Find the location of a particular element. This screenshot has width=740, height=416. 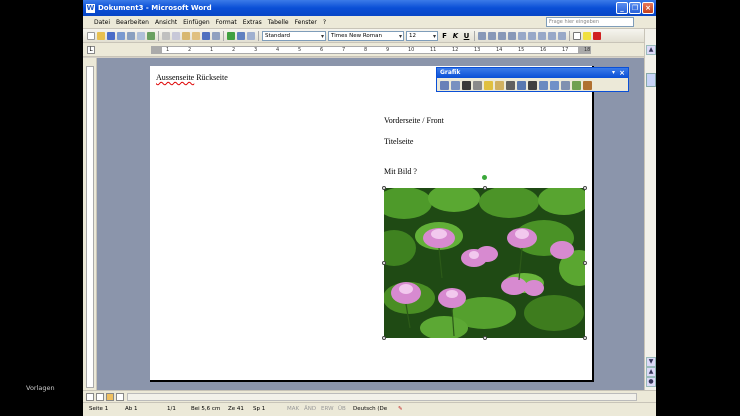

reset-picture-icon is located at coordinates (587, 85).